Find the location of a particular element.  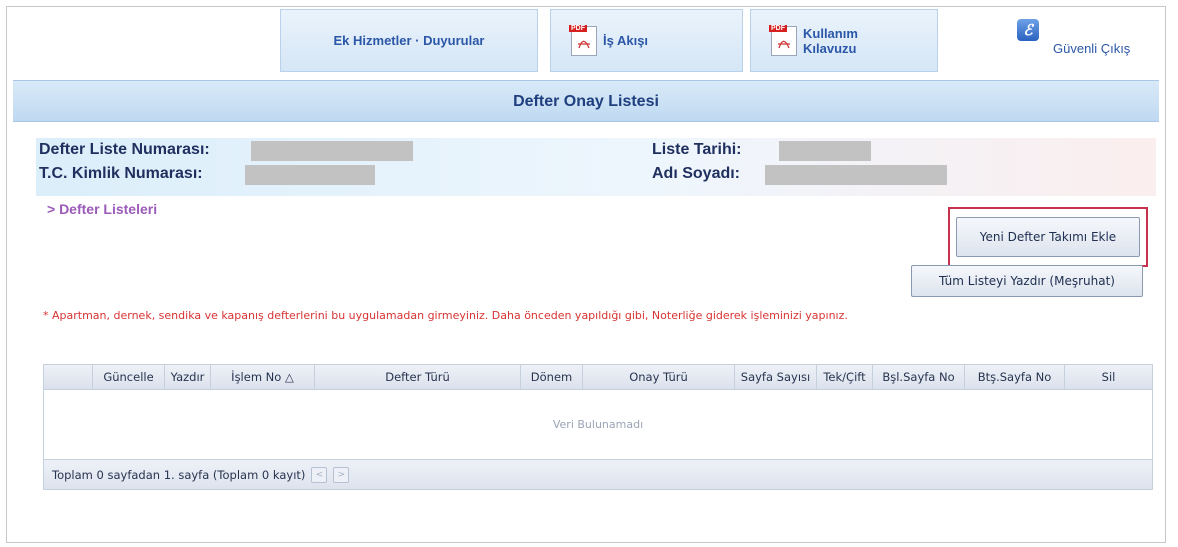

grid-col-onay-turu: Onay Türü is located at coordinates (658, 377).